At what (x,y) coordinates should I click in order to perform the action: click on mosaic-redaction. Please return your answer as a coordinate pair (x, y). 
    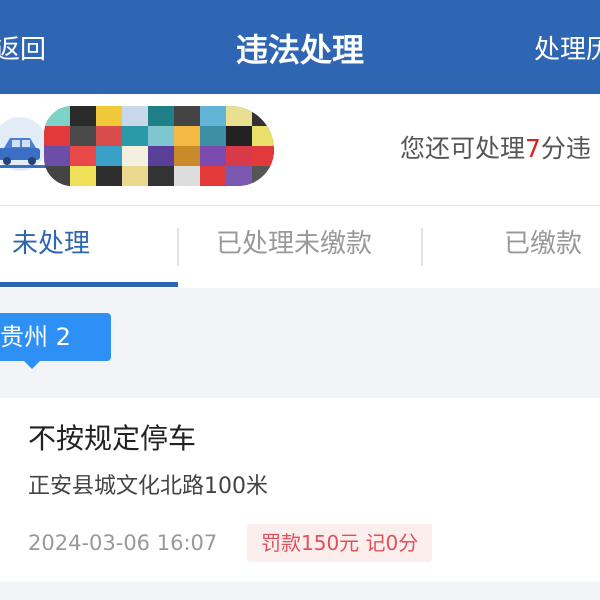
    Looking at the image, I should click on (159, 146).